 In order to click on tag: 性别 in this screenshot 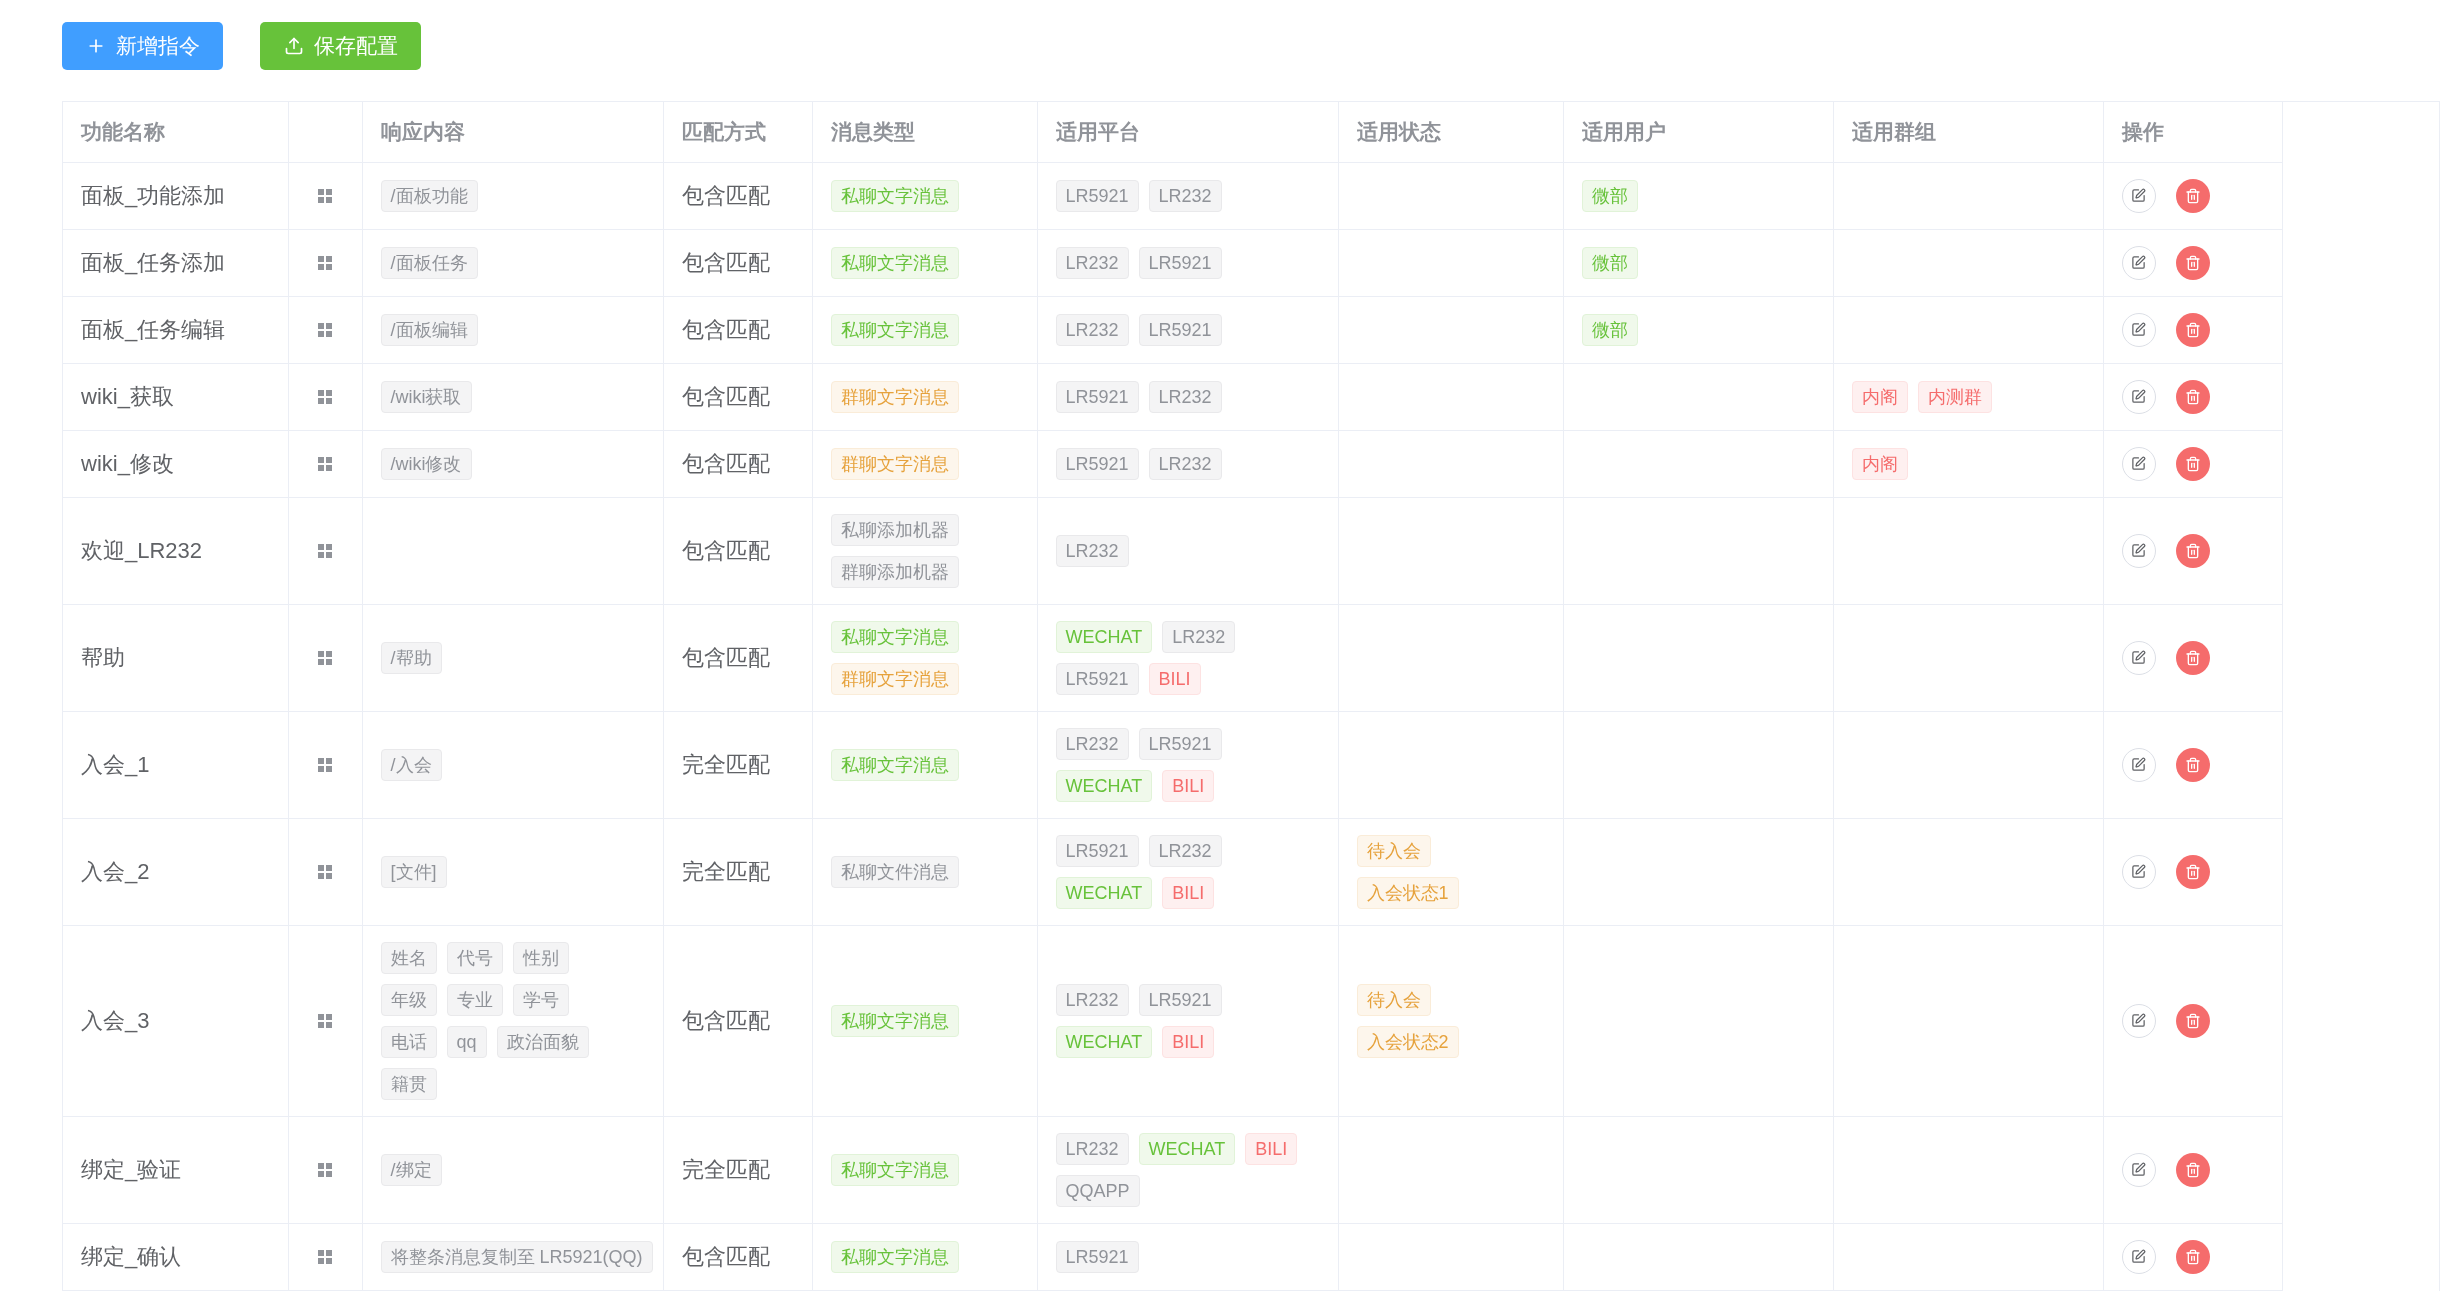, I will do `click(540, 957)`.